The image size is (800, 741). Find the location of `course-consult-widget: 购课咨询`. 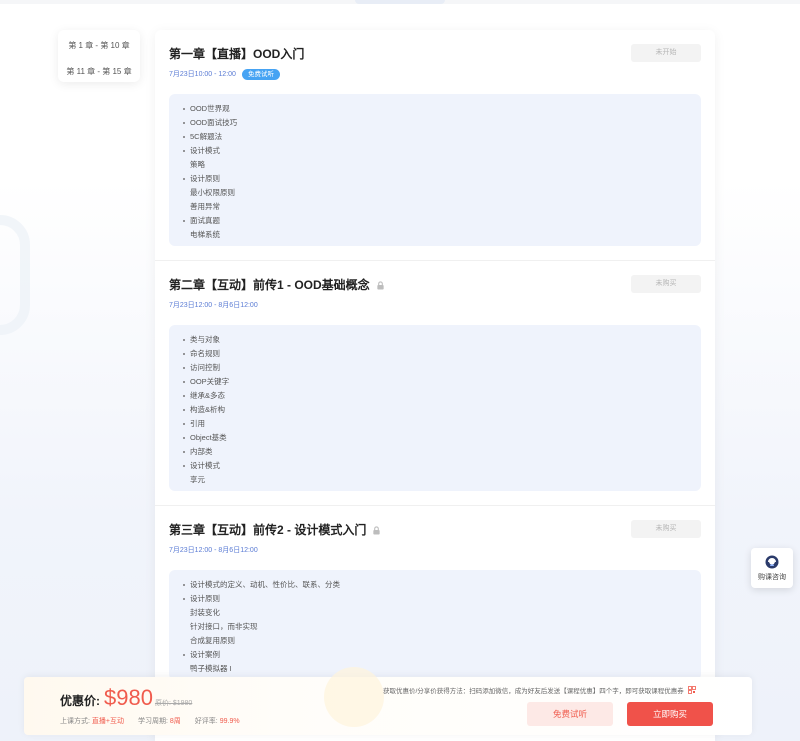

course-consult-widget: 购课咨询 is located at coordinates (772, 568).